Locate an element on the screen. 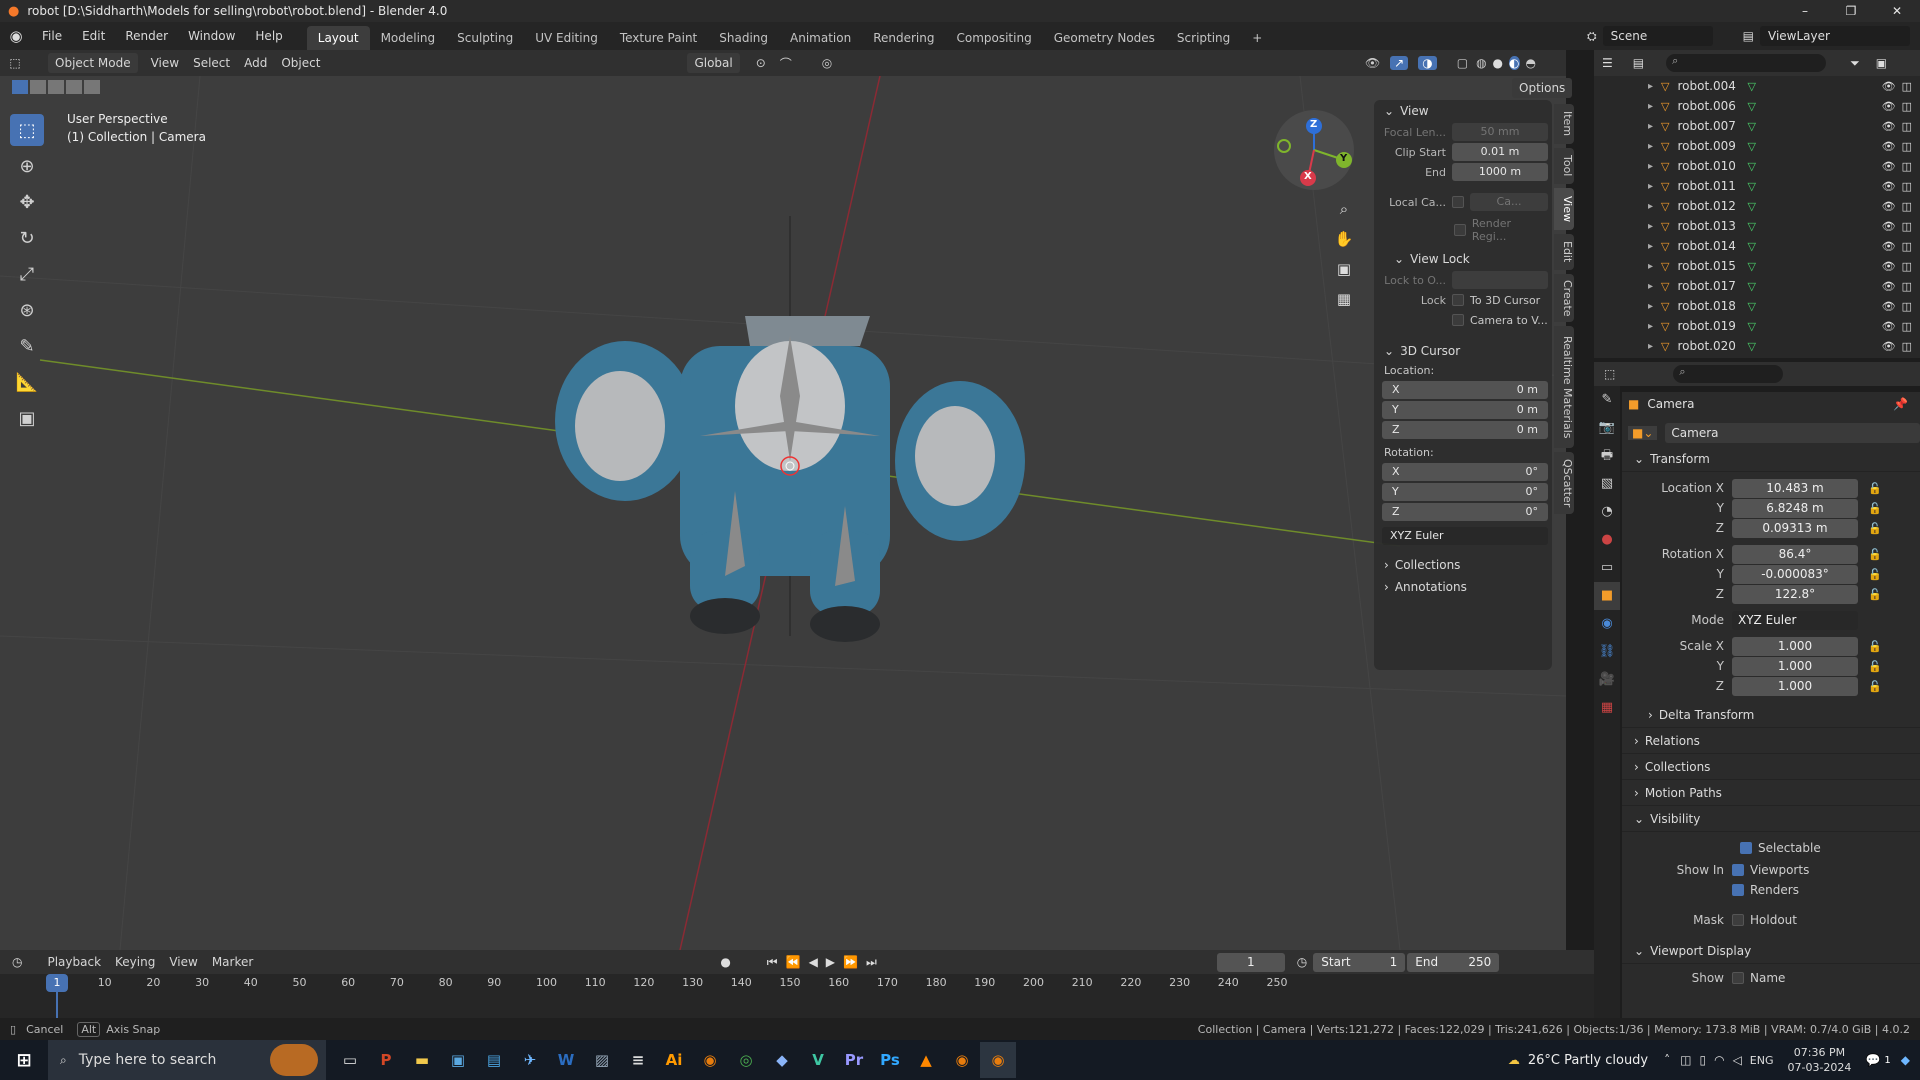 This screenshot has width=1920, height=1080. notifications-icon: 💬 is located at coordinates (1872, 1060).